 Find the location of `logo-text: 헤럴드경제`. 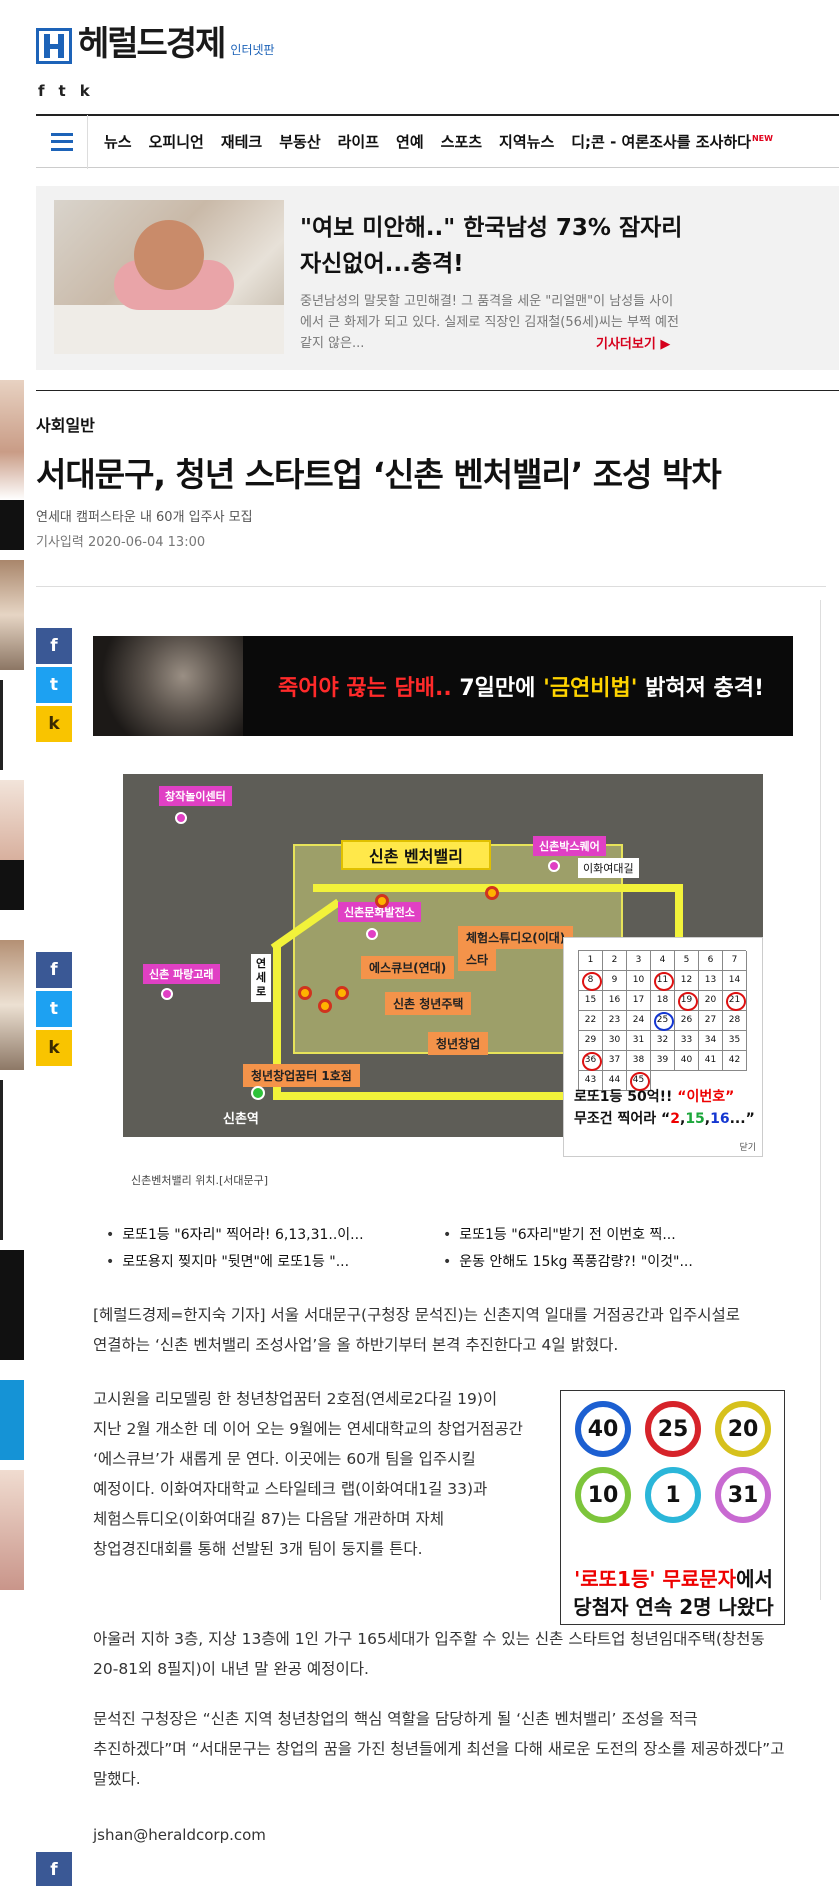

logo-text: 헤럴드경제 is located at coordinates (152, 44).